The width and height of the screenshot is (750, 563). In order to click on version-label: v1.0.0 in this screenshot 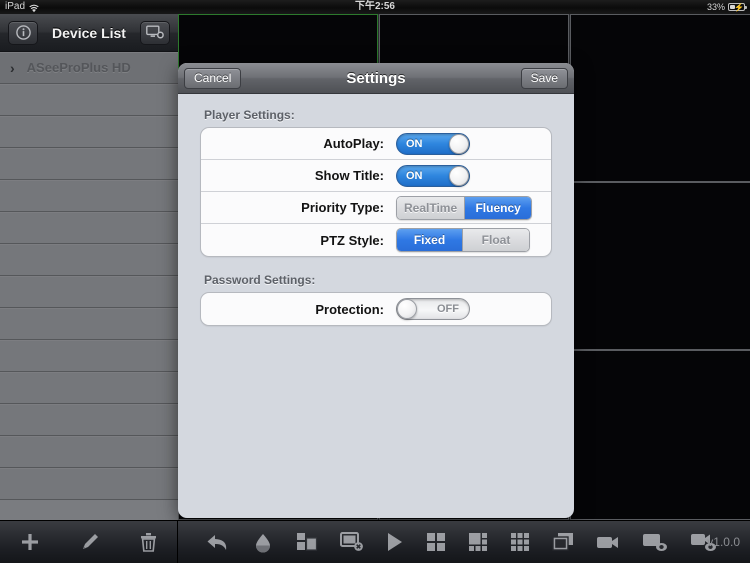, I will do `click(723, 542)`.